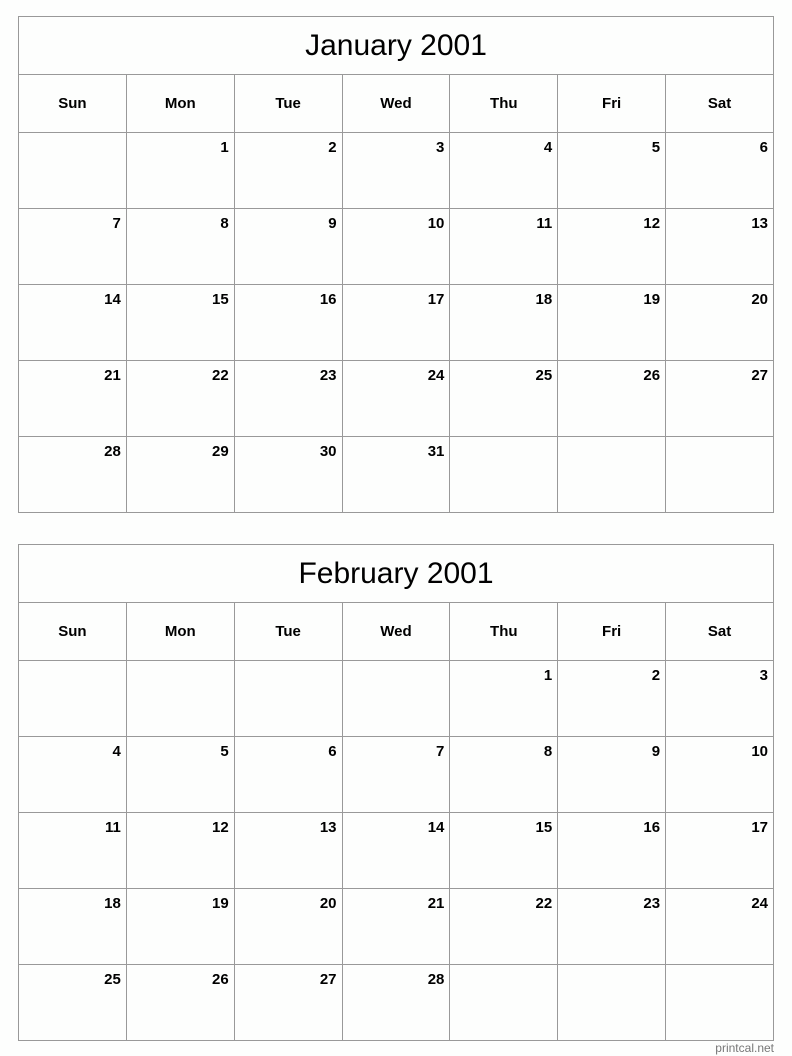 This screenshot has height=1056, width=792. Describe the element at coordinates (436, 451) in the screenshot. I see `day-number: 31` at that location.